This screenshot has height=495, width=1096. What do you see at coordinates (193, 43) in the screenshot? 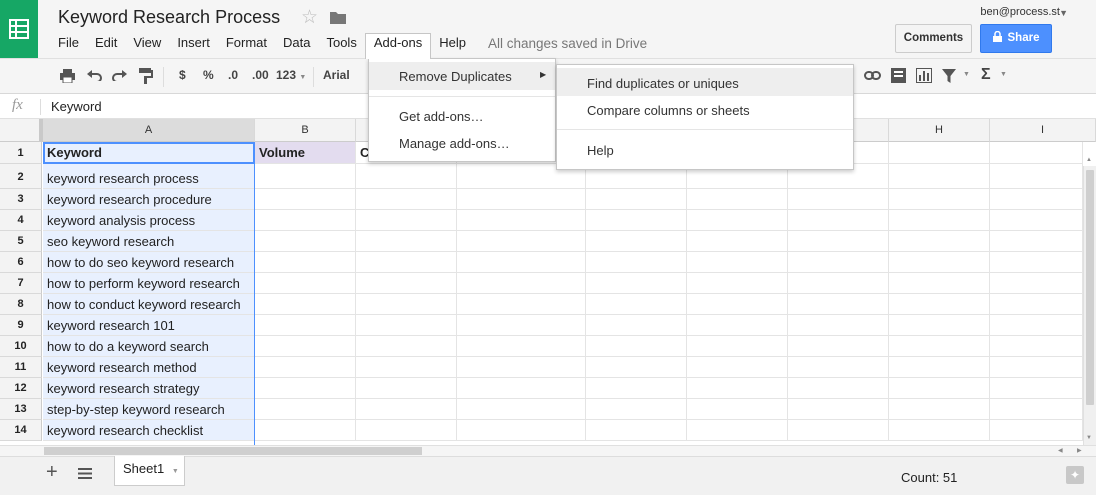
I see `menu-insert: Insert` at bounding box center [193, 43].